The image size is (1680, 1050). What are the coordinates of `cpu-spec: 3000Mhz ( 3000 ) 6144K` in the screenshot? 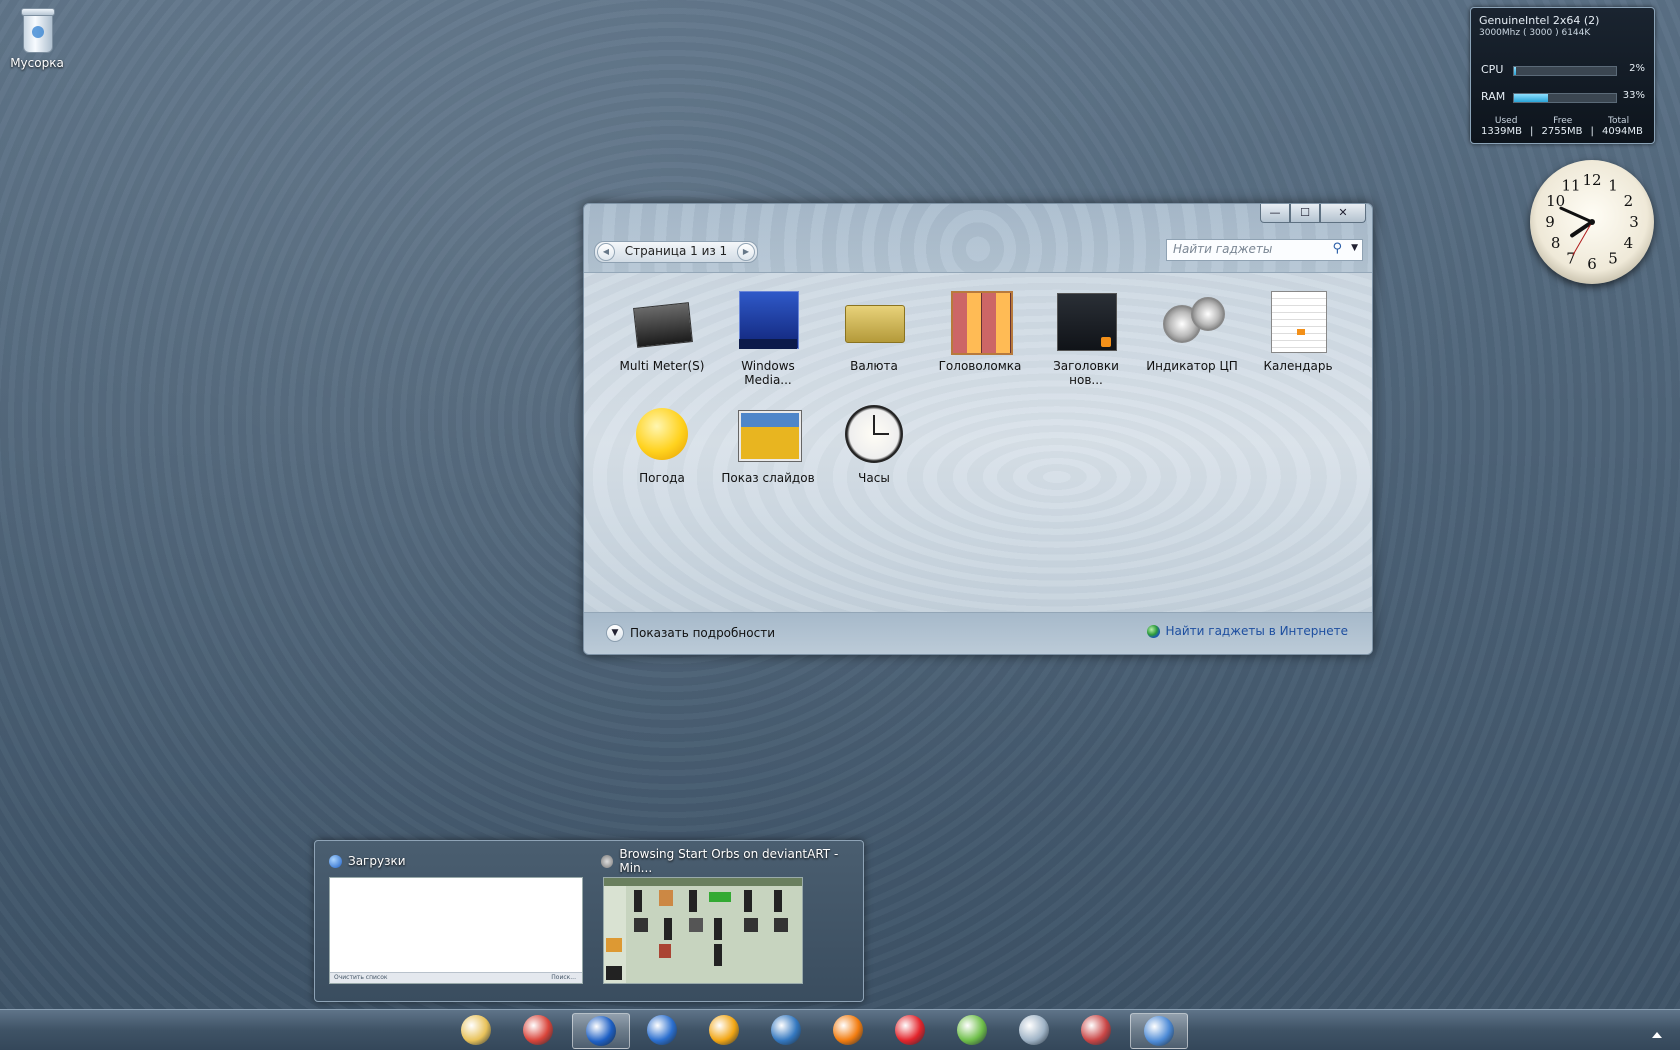 It's located at (1535, 33).